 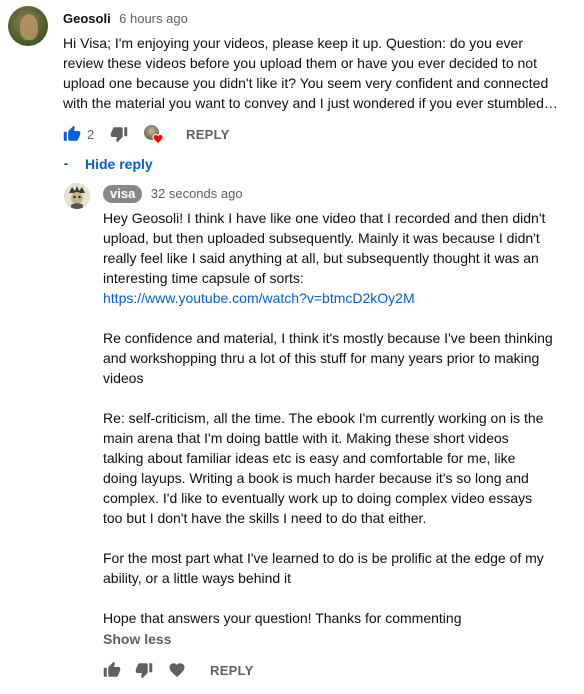 I want to click on commenter-avatar, so click(x=28, y=26).